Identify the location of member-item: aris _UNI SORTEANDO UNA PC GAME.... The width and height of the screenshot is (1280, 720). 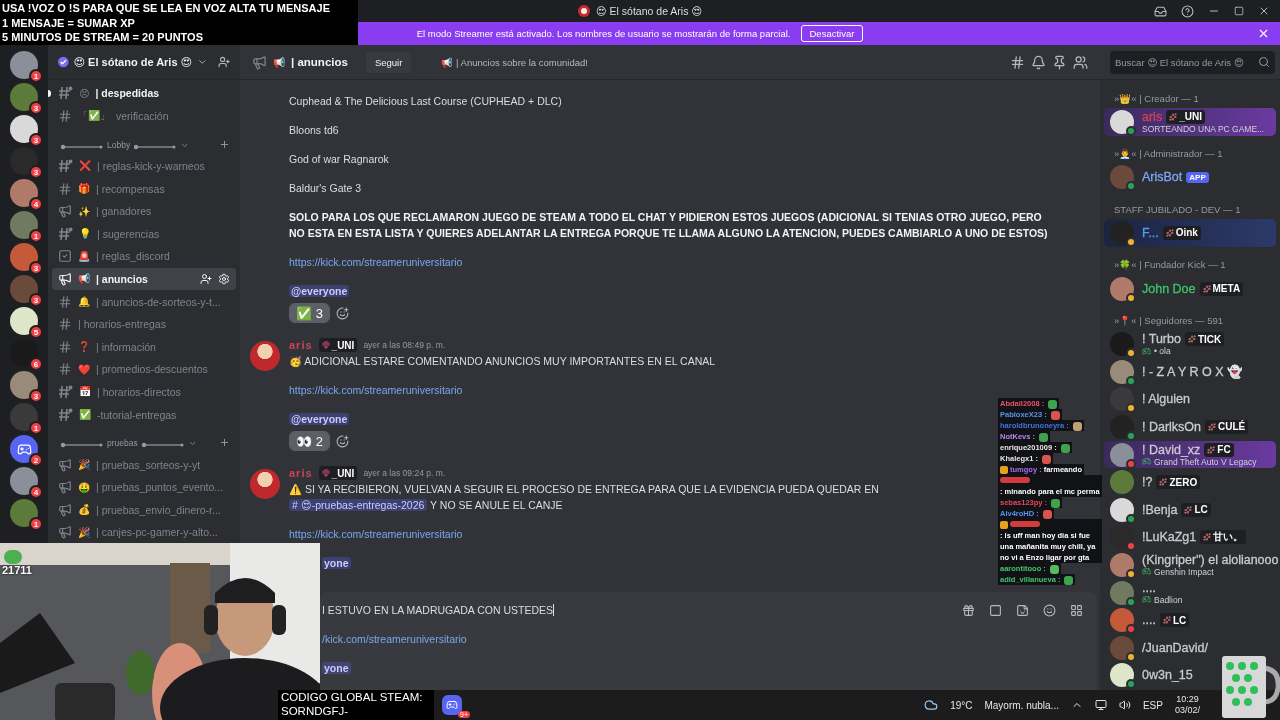
(1190, 122).